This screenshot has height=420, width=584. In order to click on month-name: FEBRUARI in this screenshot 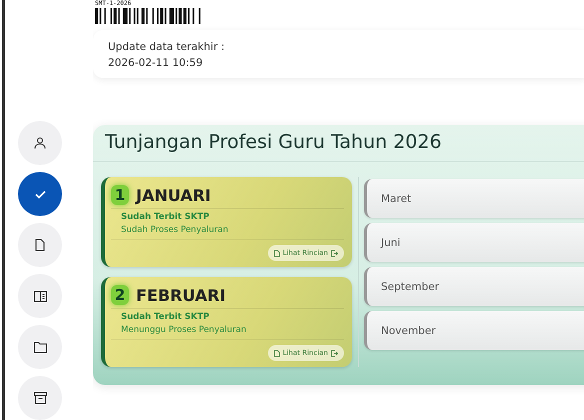, I will do `click(181, 295)`.